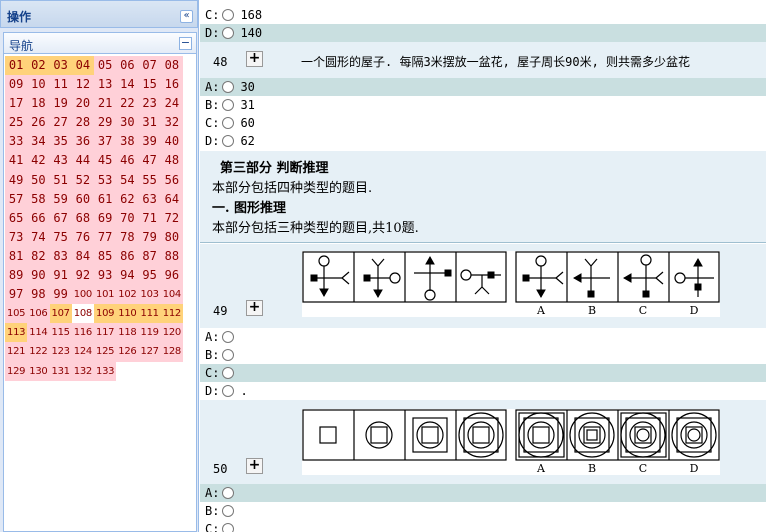 The width and height of the screenshot is (766, 532). Describe the element at coordinates (60, 352) in the screenshot. I see `question-link: 123` at that location.